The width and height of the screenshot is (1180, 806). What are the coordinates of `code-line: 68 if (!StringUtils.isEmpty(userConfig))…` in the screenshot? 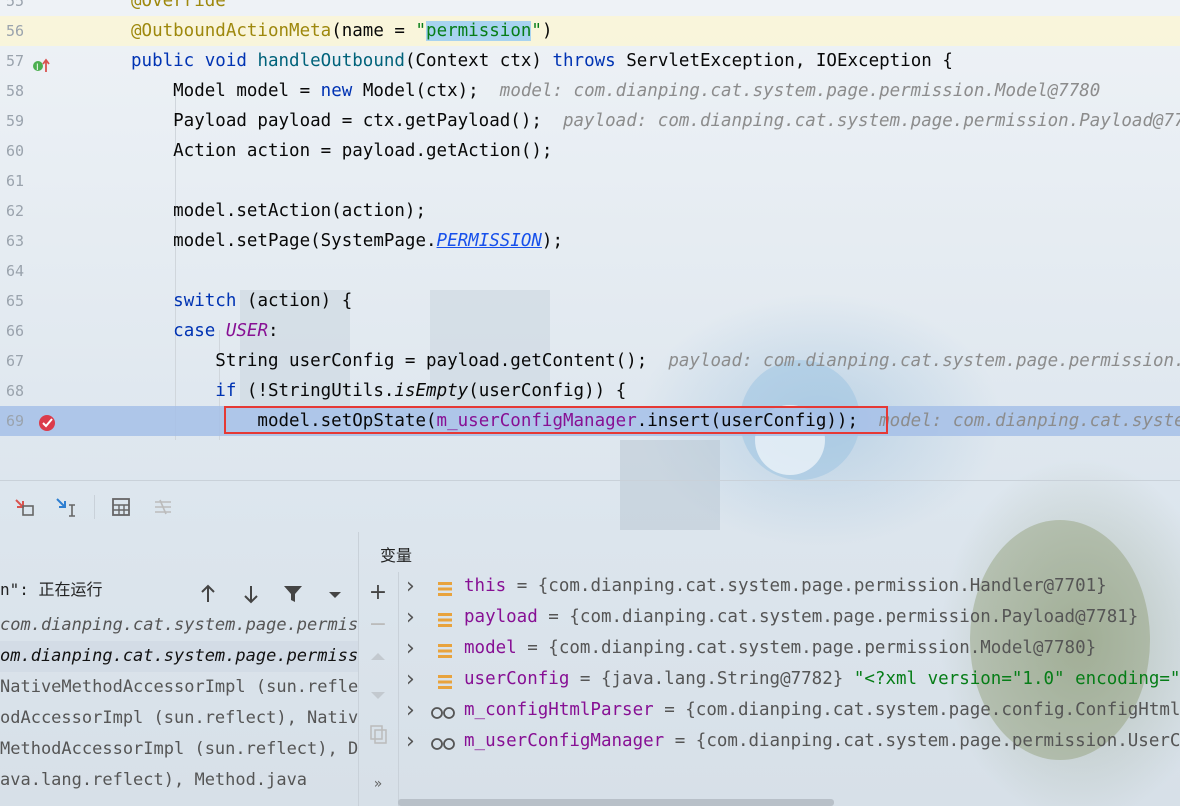 It's located at (590, 391).